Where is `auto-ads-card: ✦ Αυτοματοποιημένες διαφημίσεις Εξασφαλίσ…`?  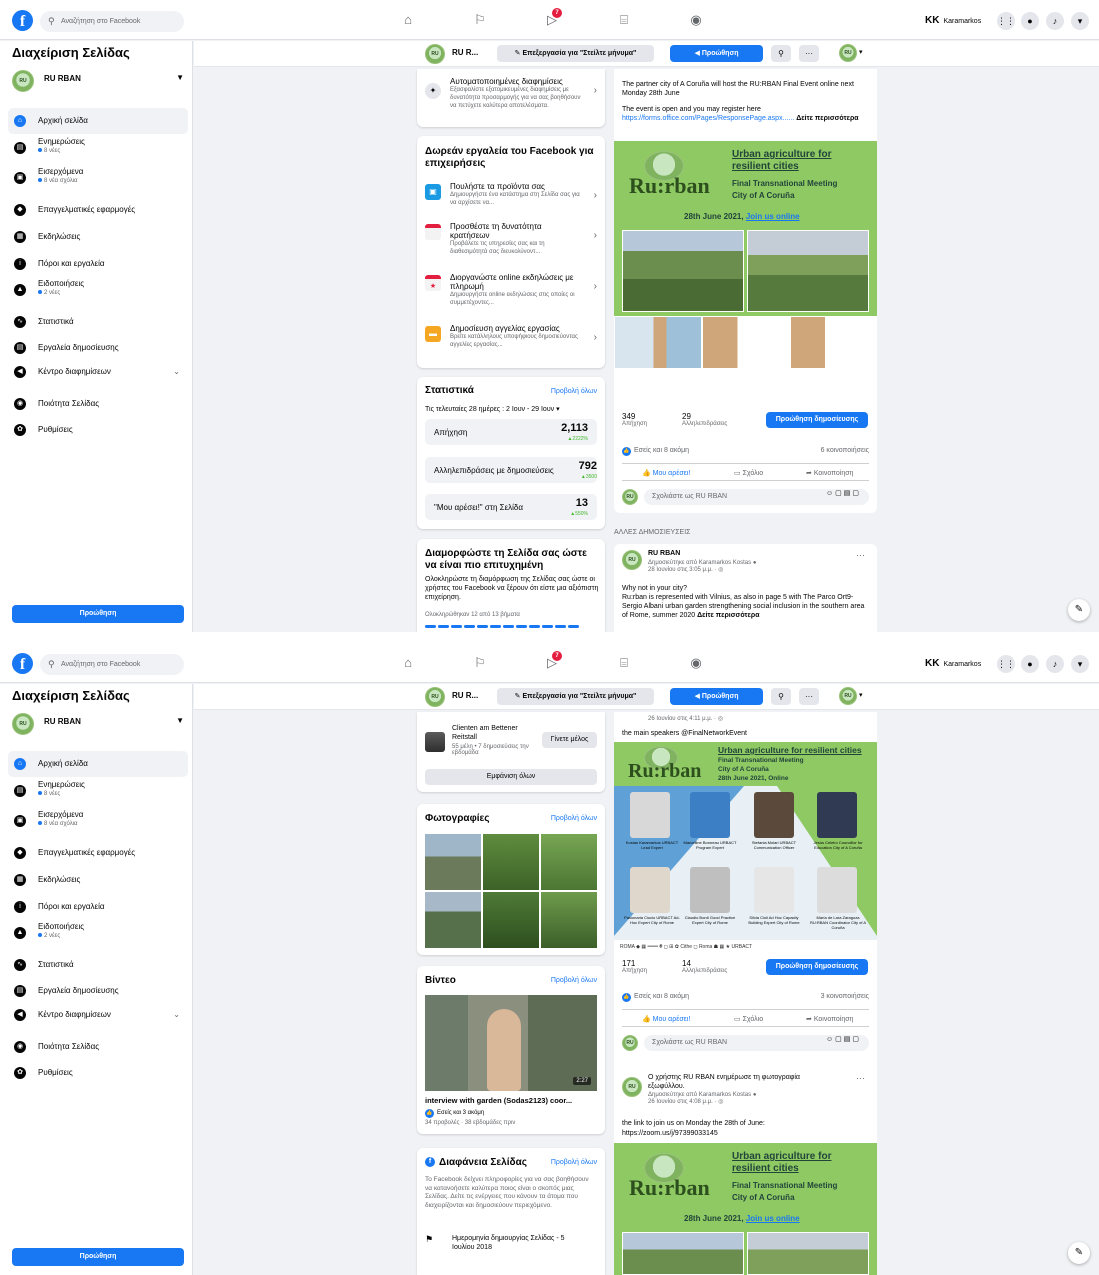
auto-ads-card: ✦ Αυτοματοποιημένες διαφημίσεις Εξασφαλίσ… is located at coordinates (511, 98).